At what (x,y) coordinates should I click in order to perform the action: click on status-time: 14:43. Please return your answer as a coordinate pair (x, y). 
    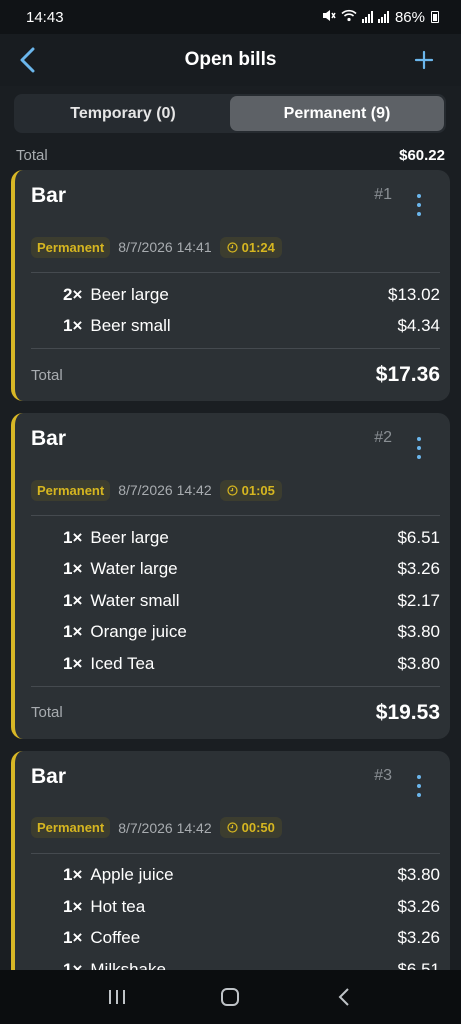
    Looking at the image, I should click on (45, 17).